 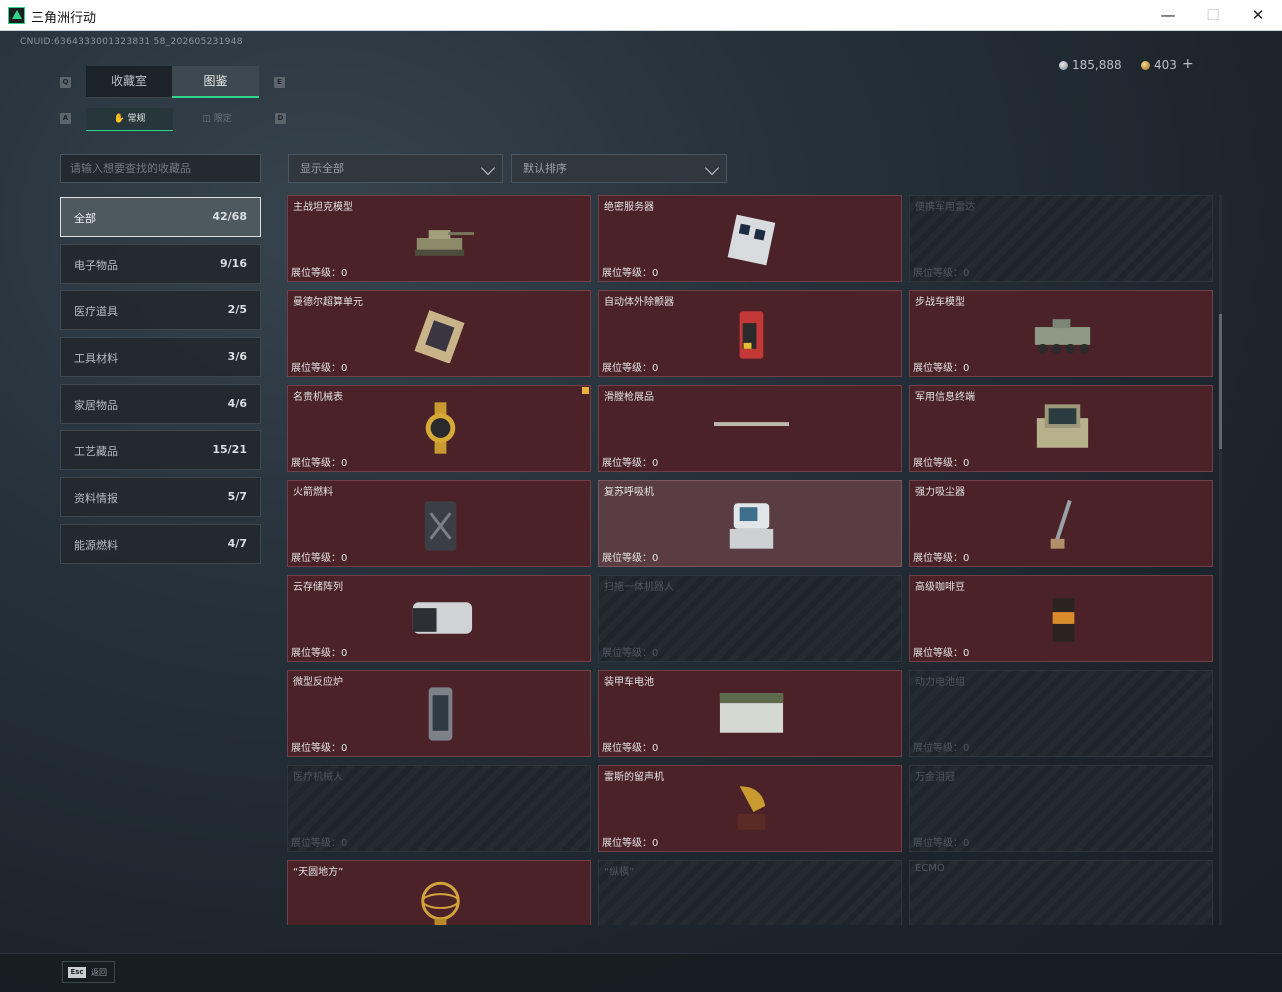 I want to click on collection-item-card: 主战坦克模型 展位等级：0, so click(x=439, y=238).